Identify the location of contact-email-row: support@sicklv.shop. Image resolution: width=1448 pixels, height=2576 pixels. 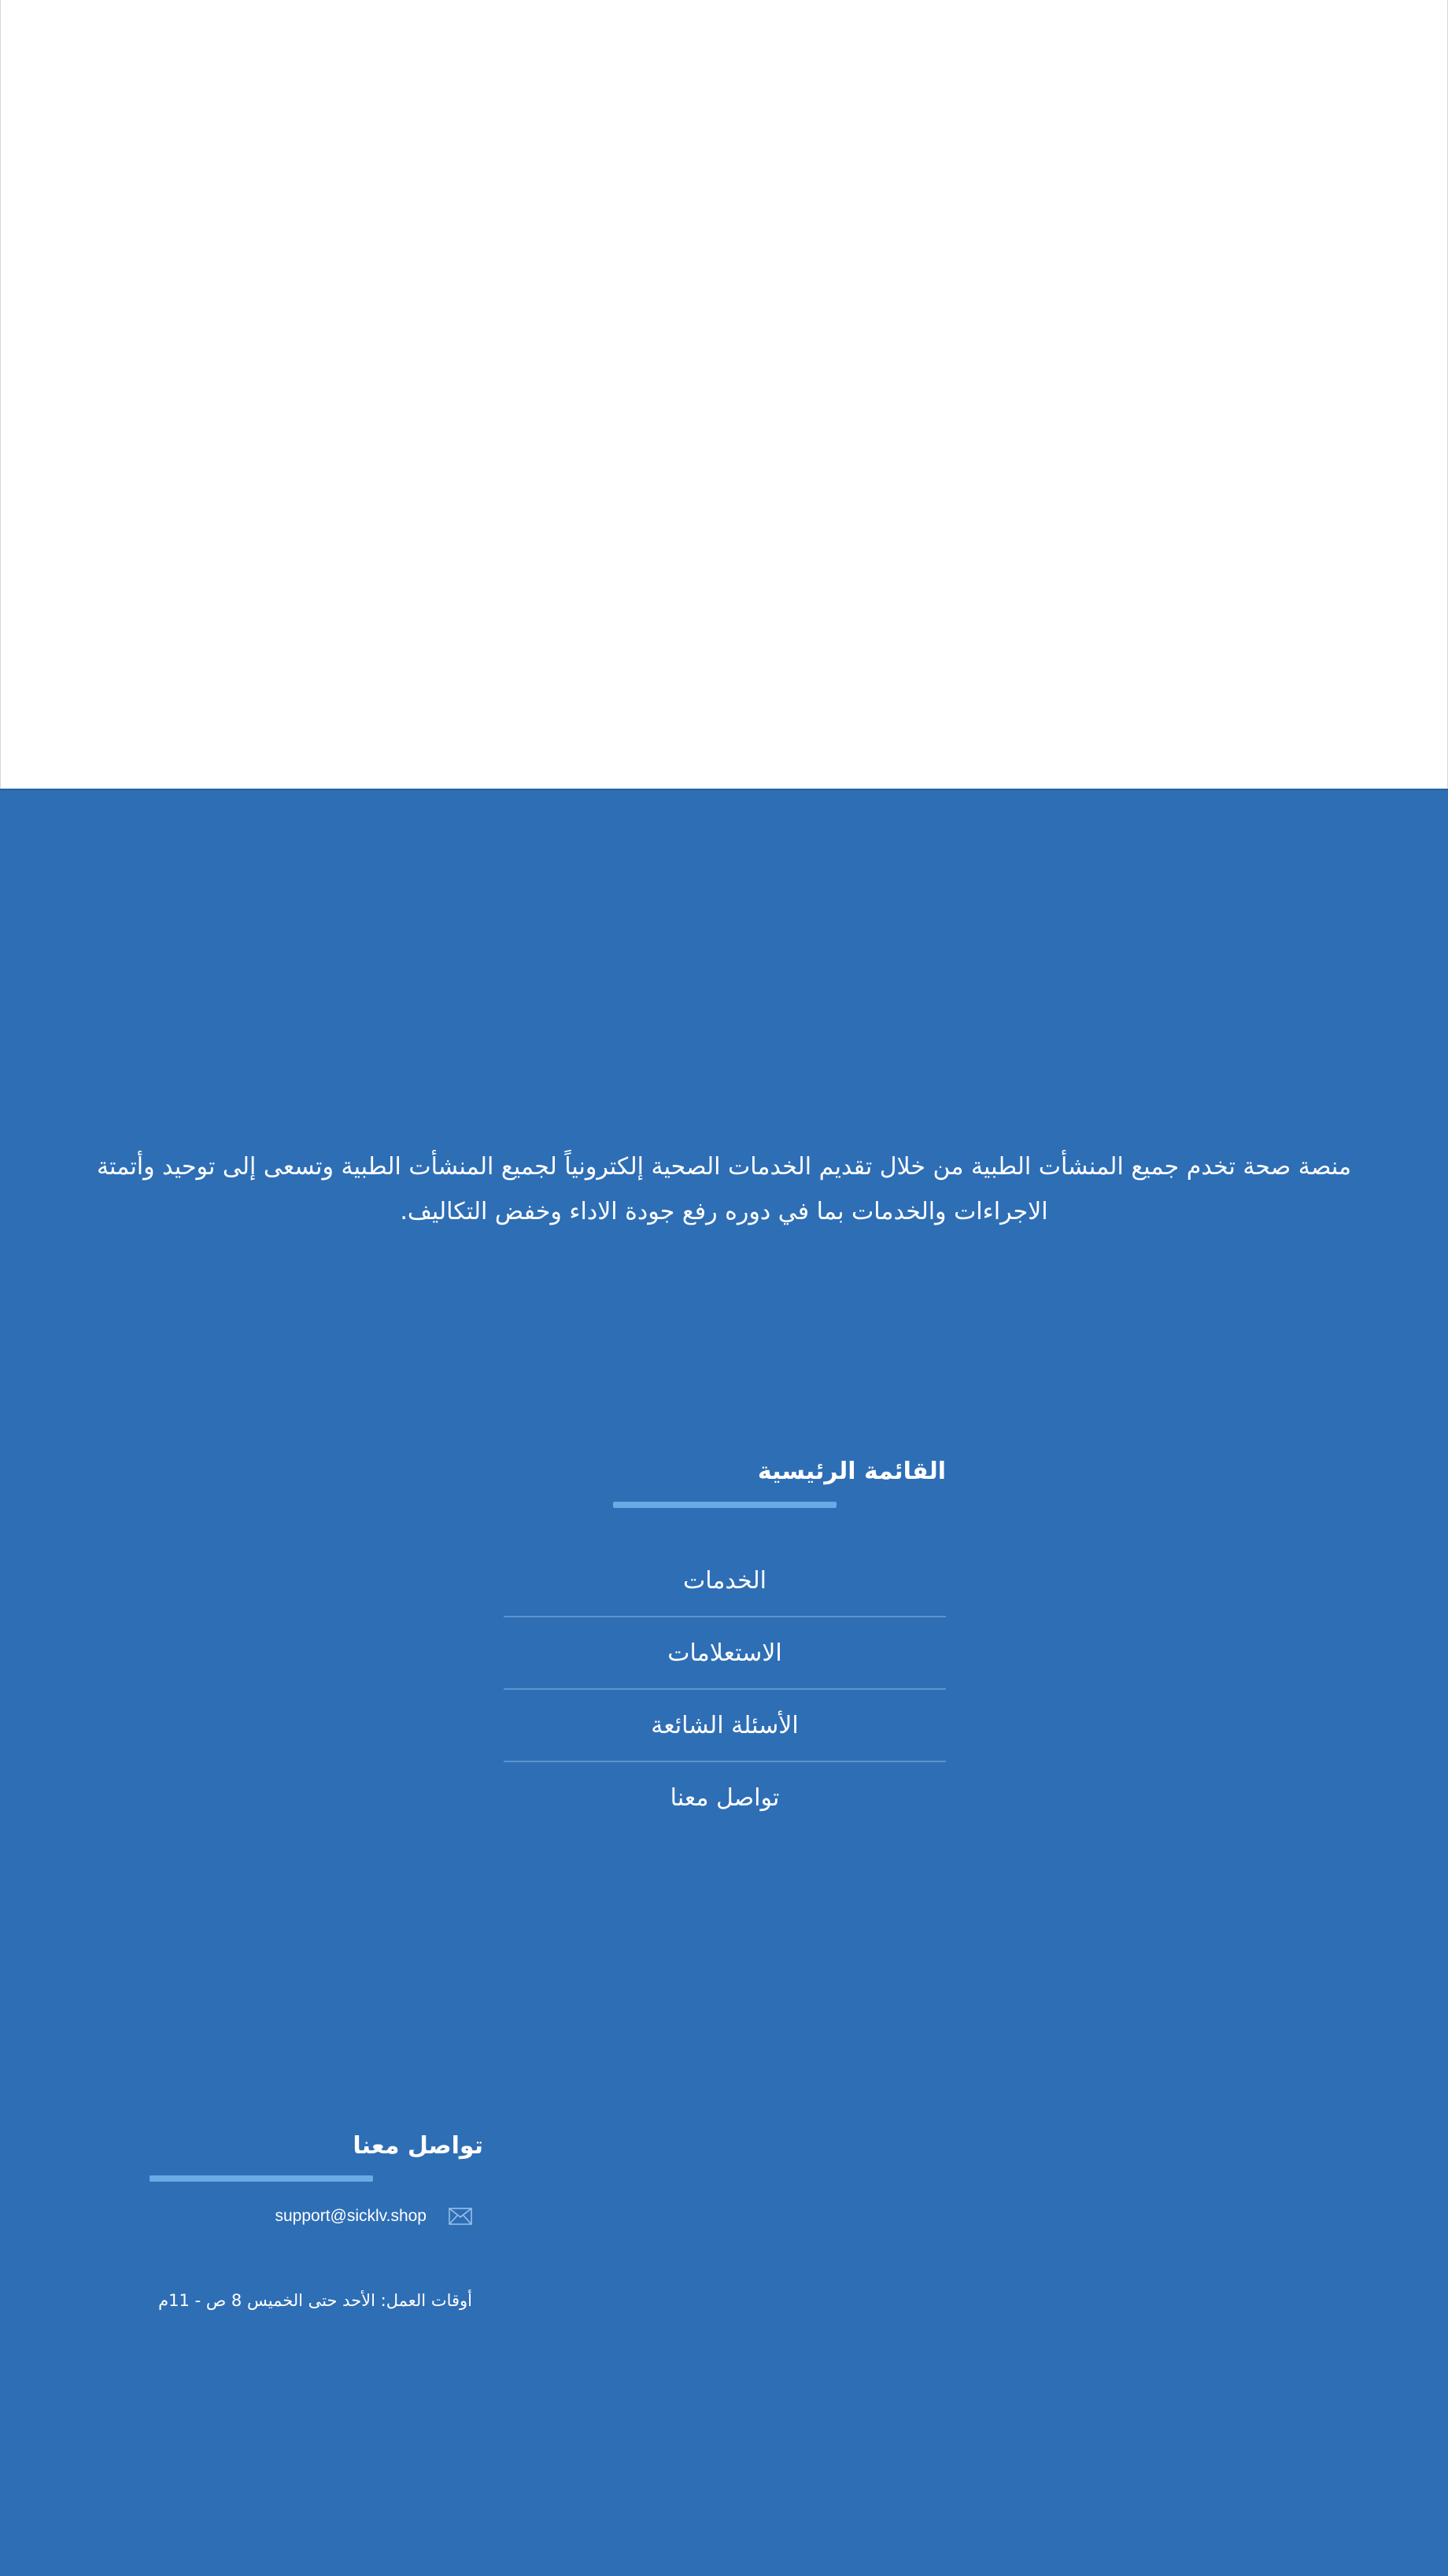
(311, 2216).